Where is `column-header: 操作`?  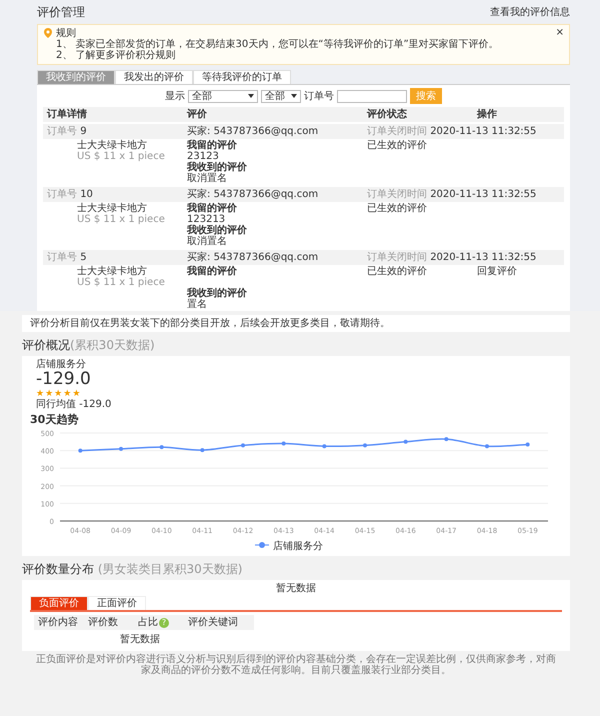 column-header: 操作 is located at coordinates (487, 114).